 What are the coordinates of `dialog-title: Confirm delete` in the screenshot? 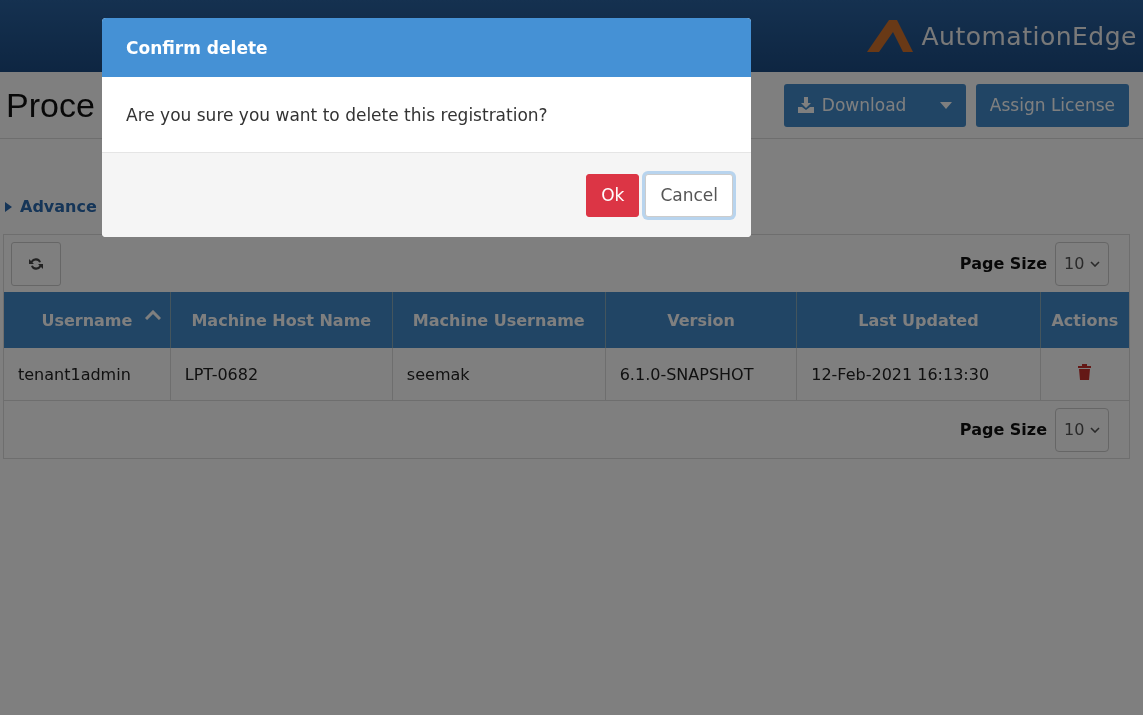 It's located at (197, 47).